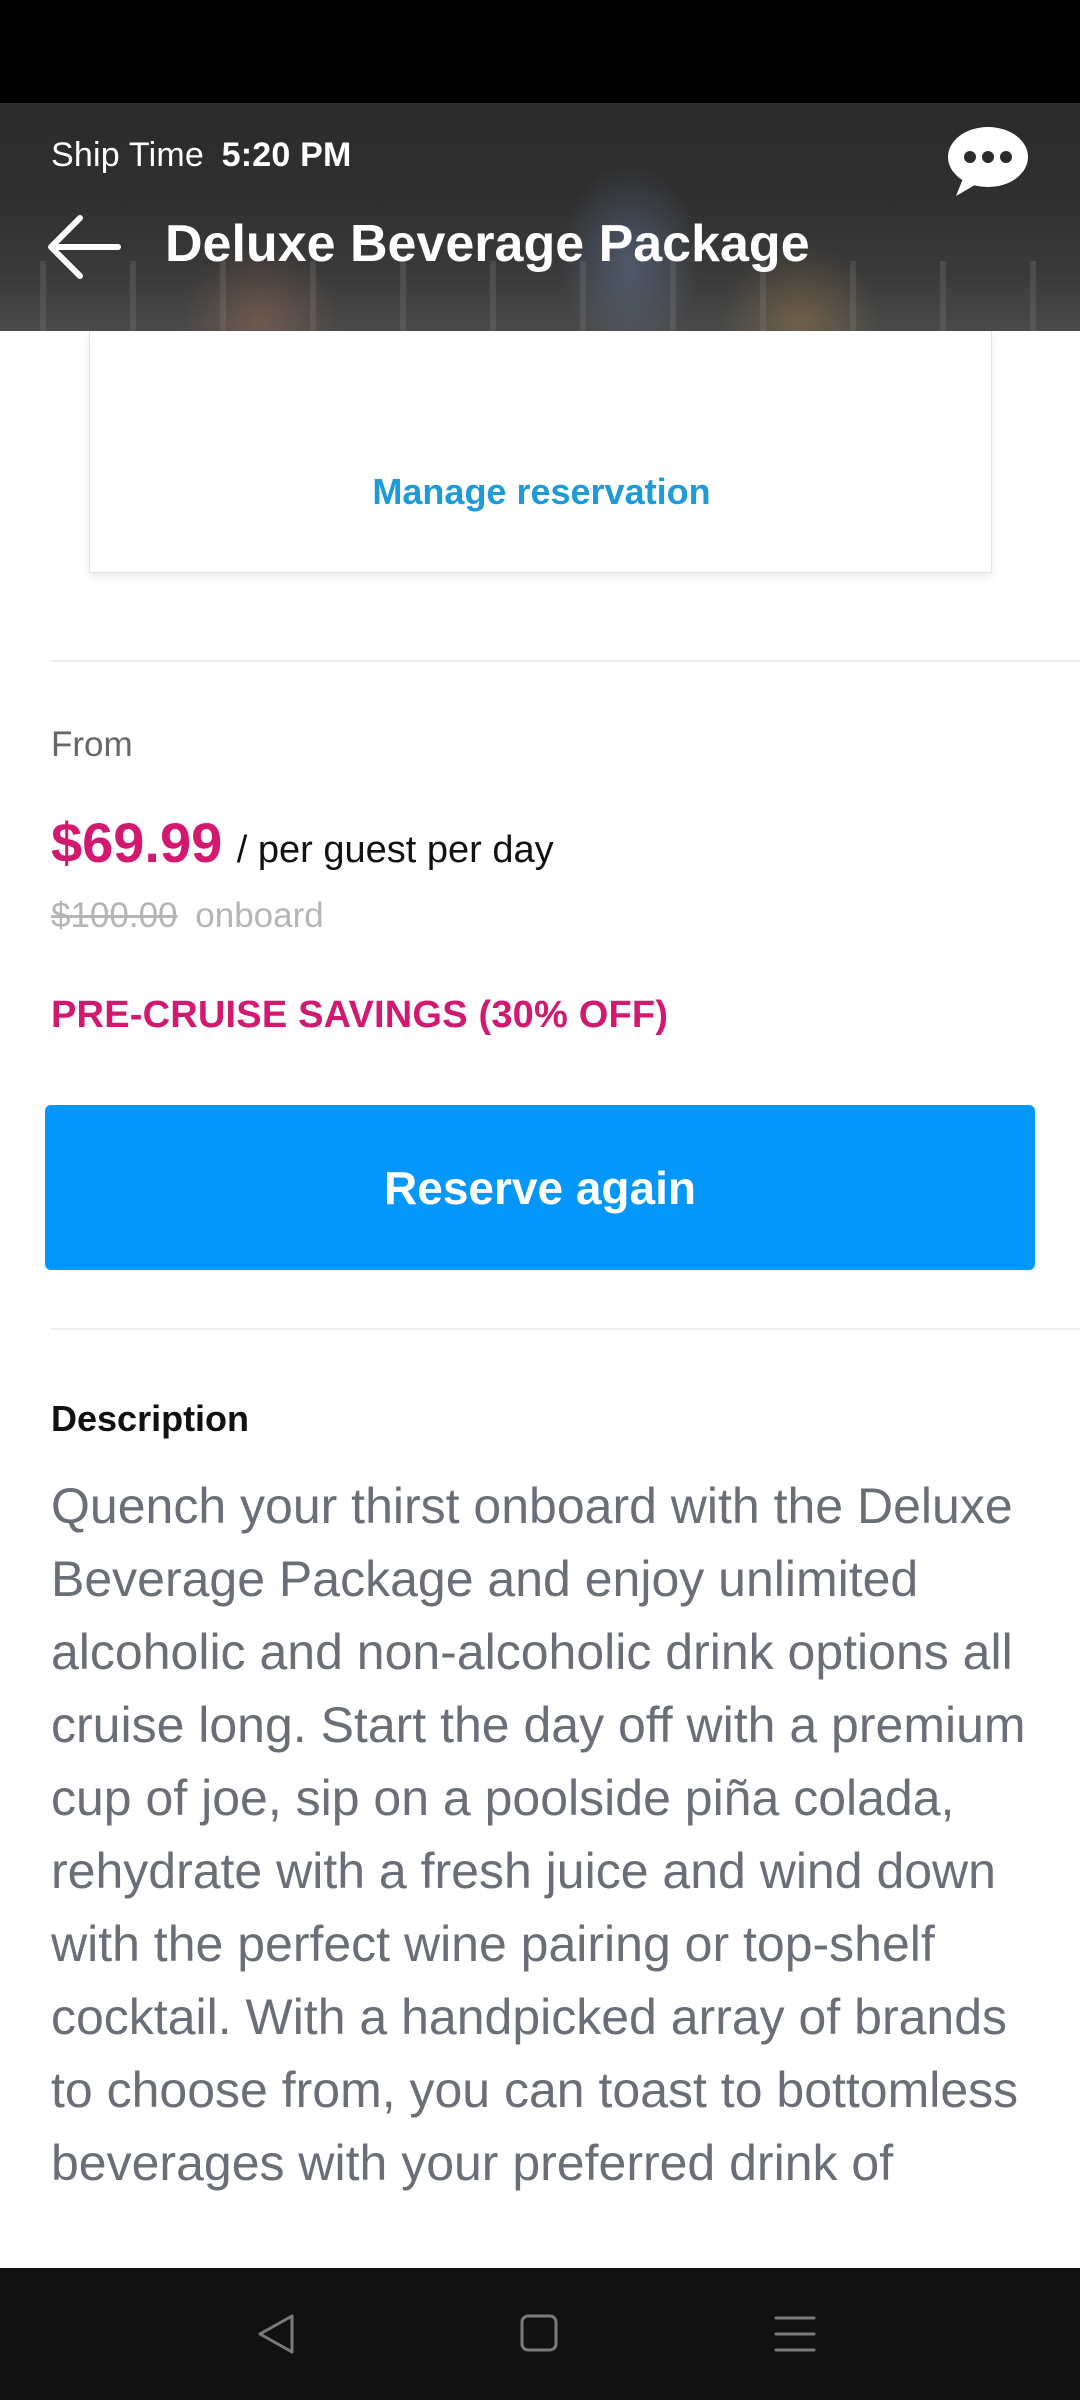  What do you see at coordinates (127, 155) in the screenshot?
I see `ship-time-label: Ship Time` at bounding box center [127, 155].